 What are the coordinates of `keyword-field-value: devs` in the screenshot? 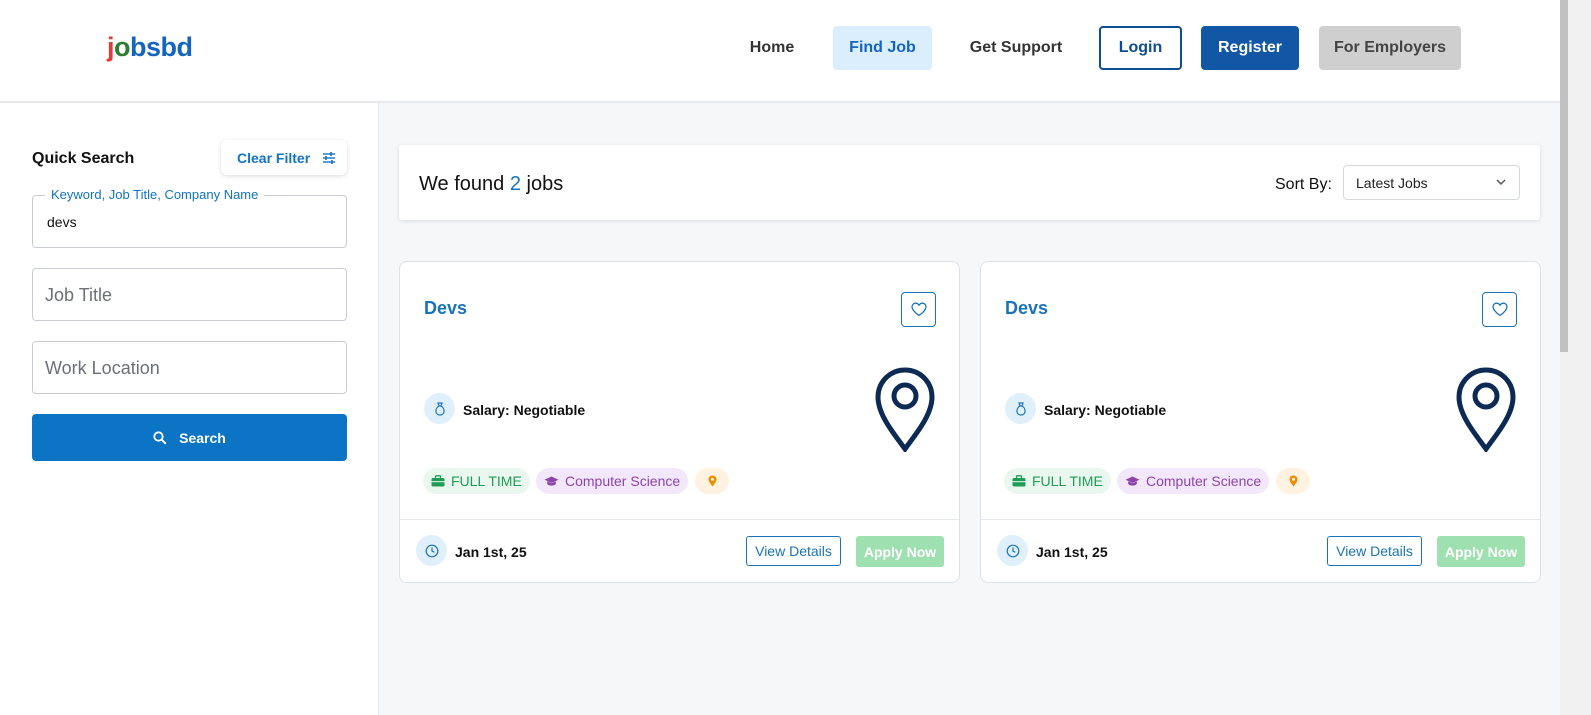 It's located at (62, 222).